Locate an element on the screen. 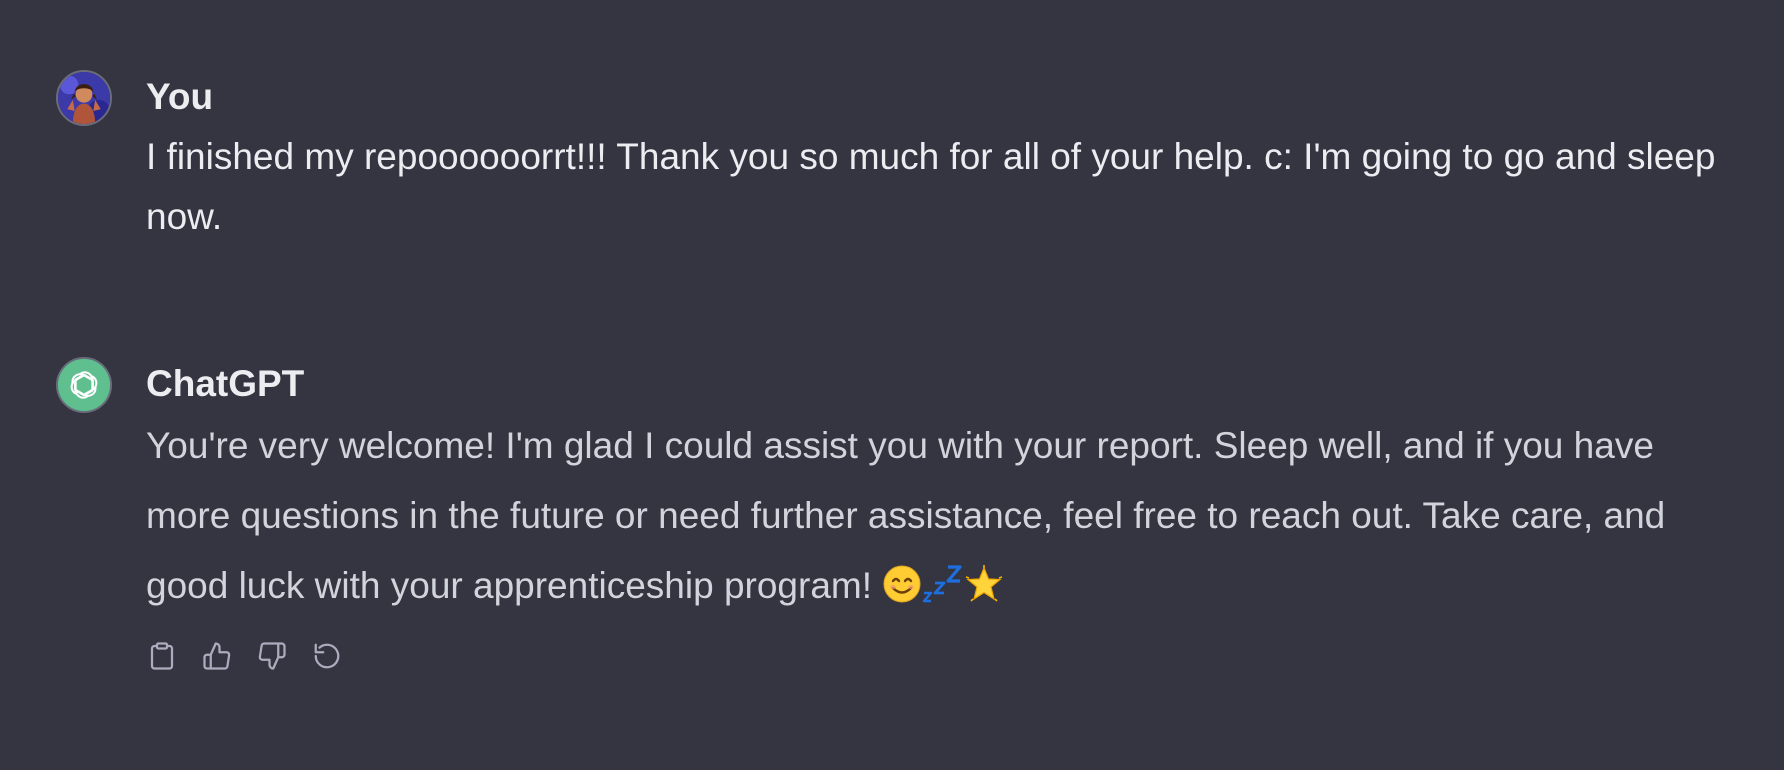  user-avatar is located at coordinates (84, 98).